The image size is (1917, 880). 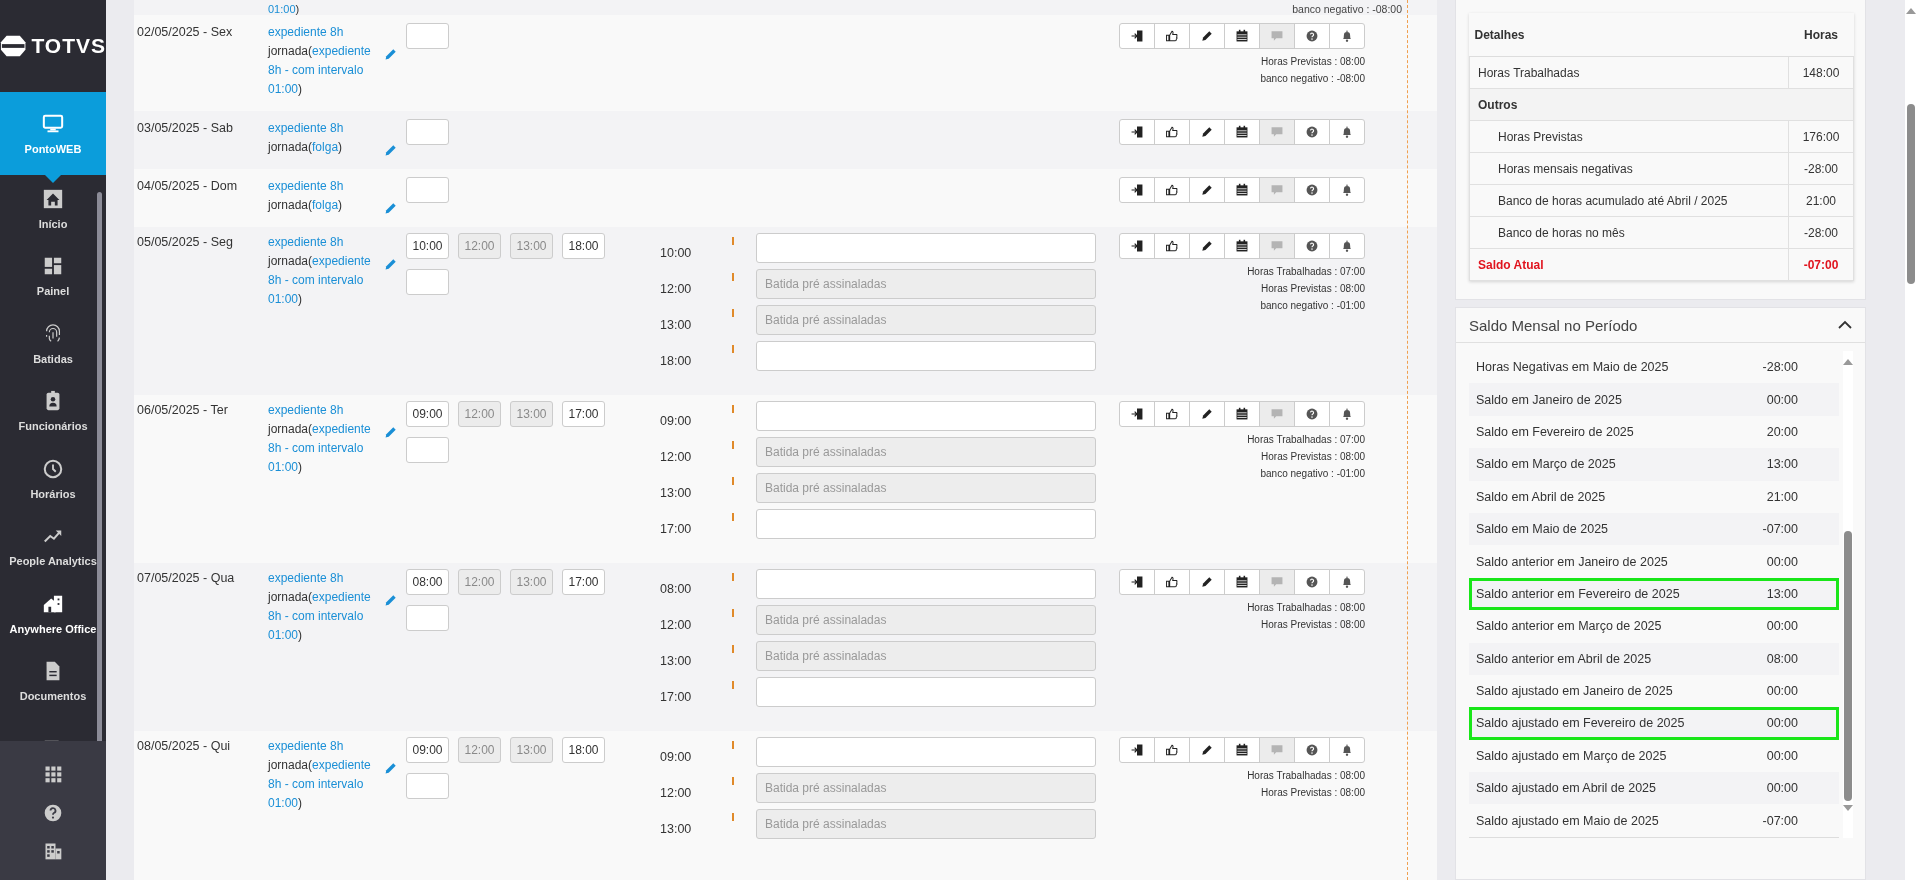 I want to click on nav-item: Horários, so click(x=53, y=479).